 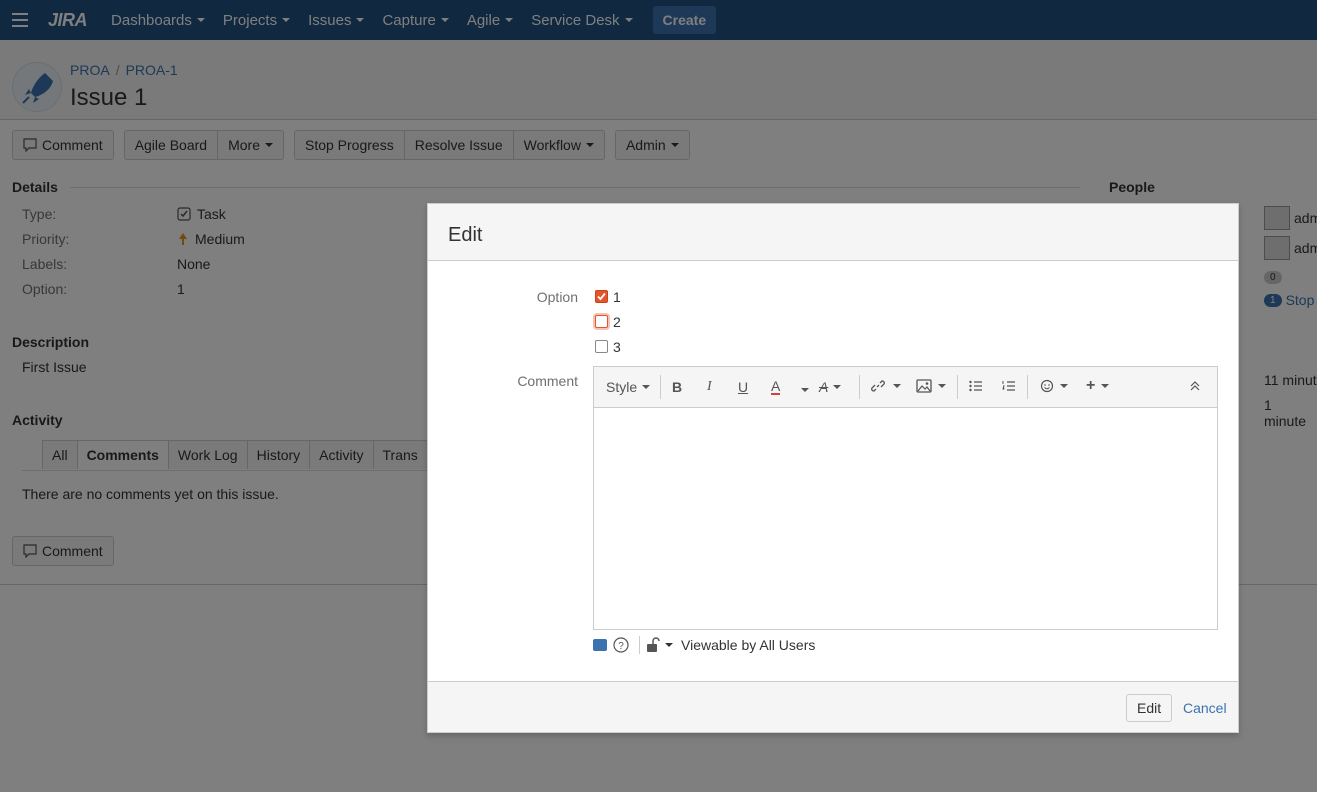 What do you see at coordinates (886, 386) in the screenshot?
I see `link-dropdown` at bounding box center [886, 386].